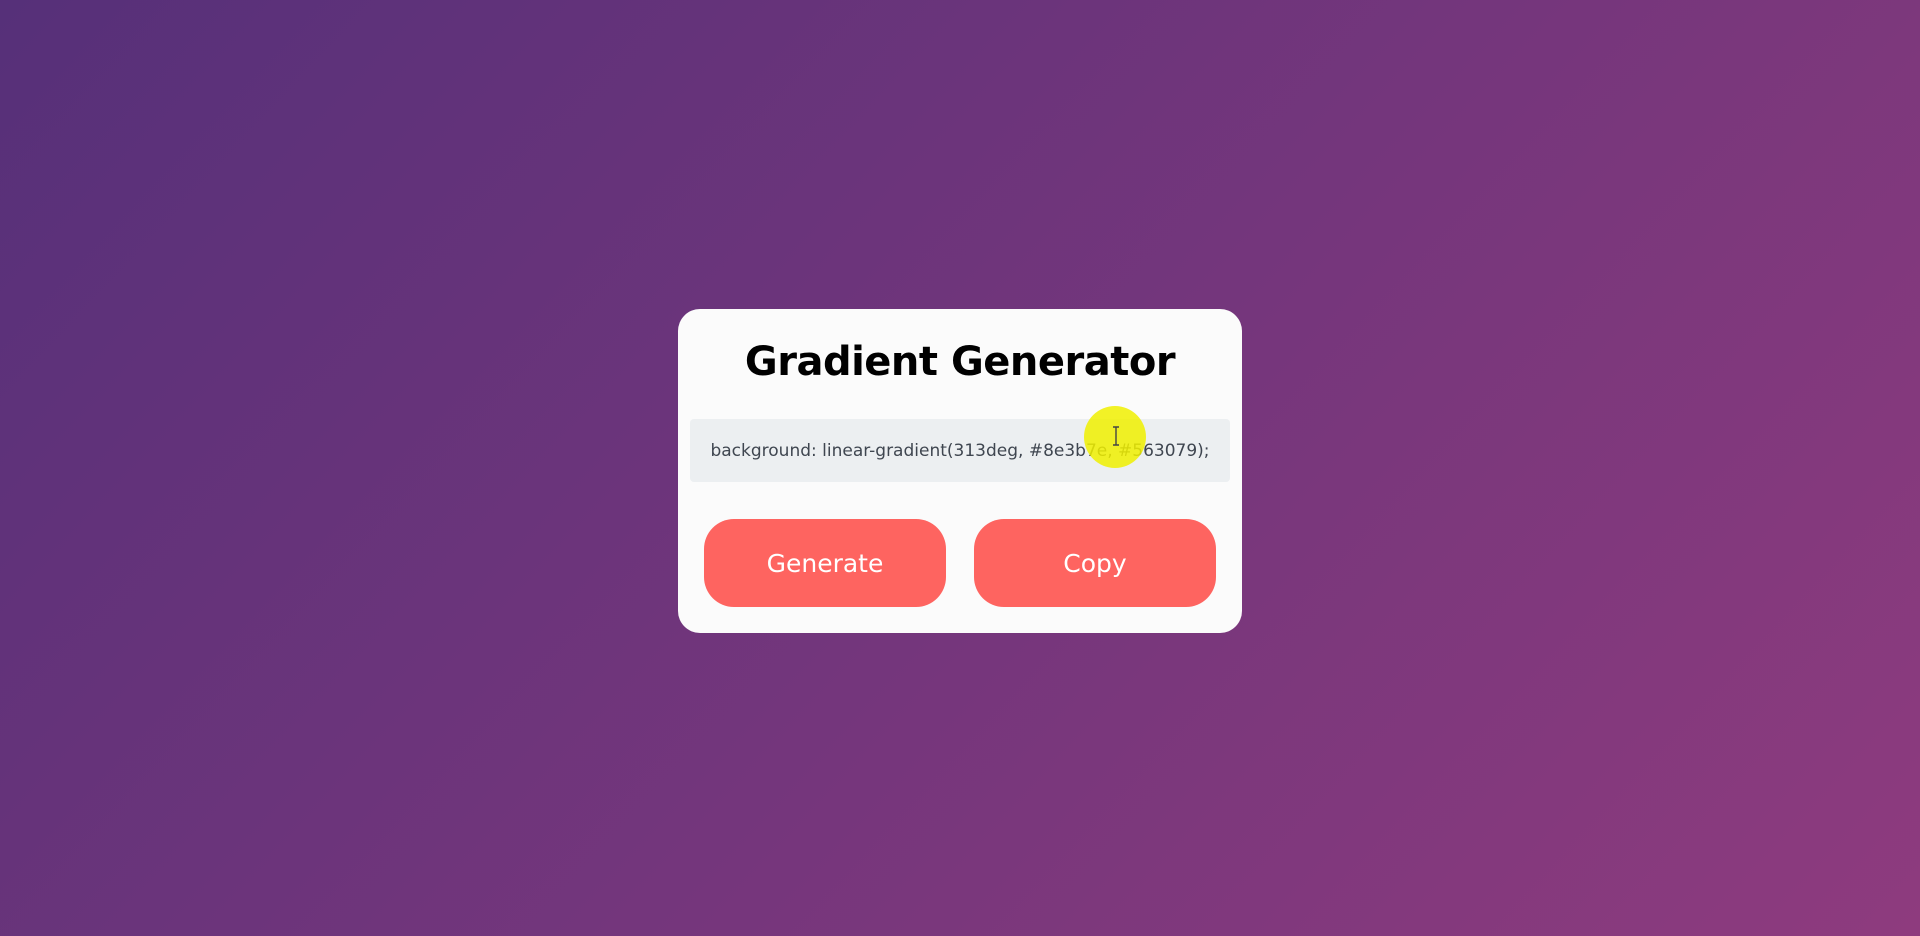 The image size is (1920, 936). Describe the element at coordinates (960, 362) in the screenshot. I see `page-title: Gradient Generator` at that location.